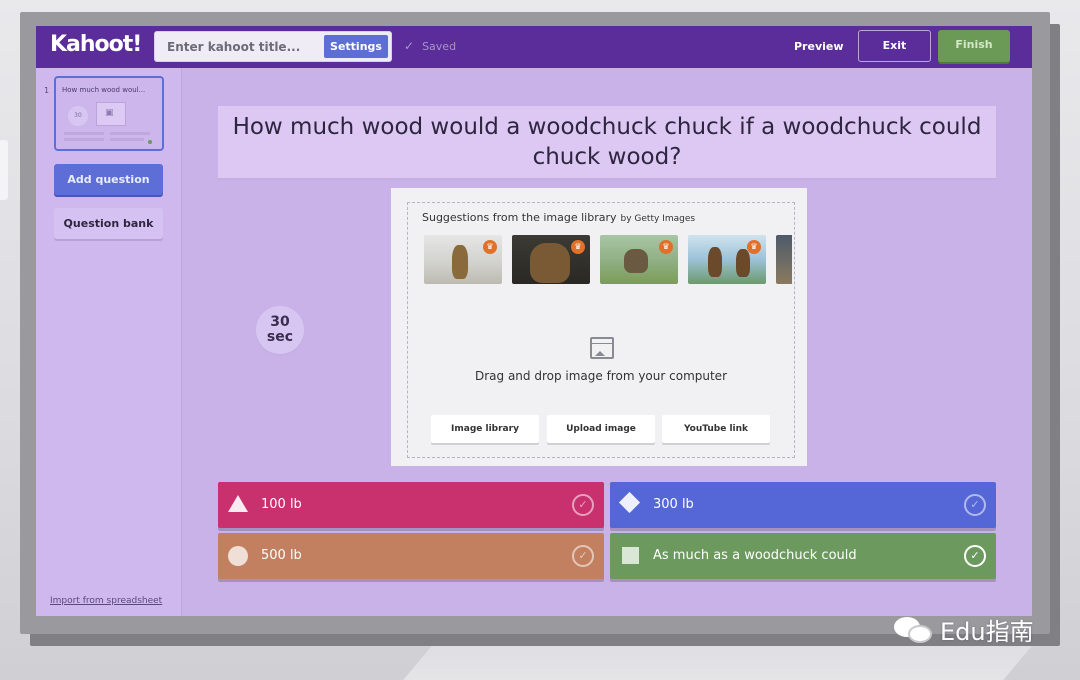  Describe the element at coordinates (629, 502) in the screenshot. I see `diamond-icon` at that location.